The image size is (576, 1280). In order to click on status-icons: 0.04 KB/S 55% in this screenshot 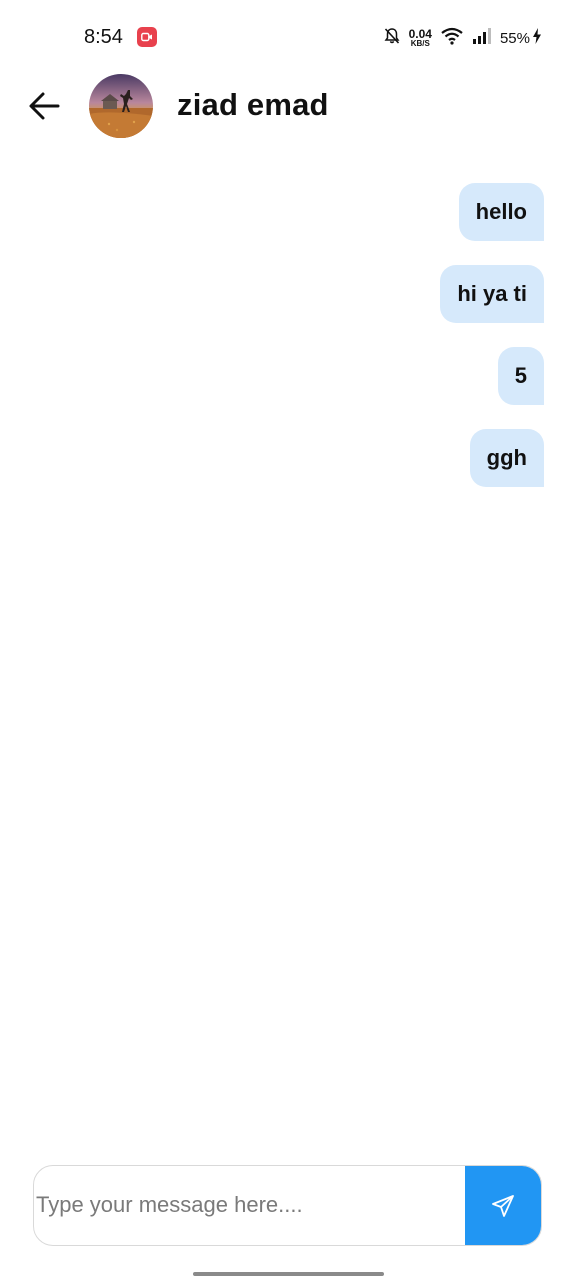, I will do `click(462, 38)`.